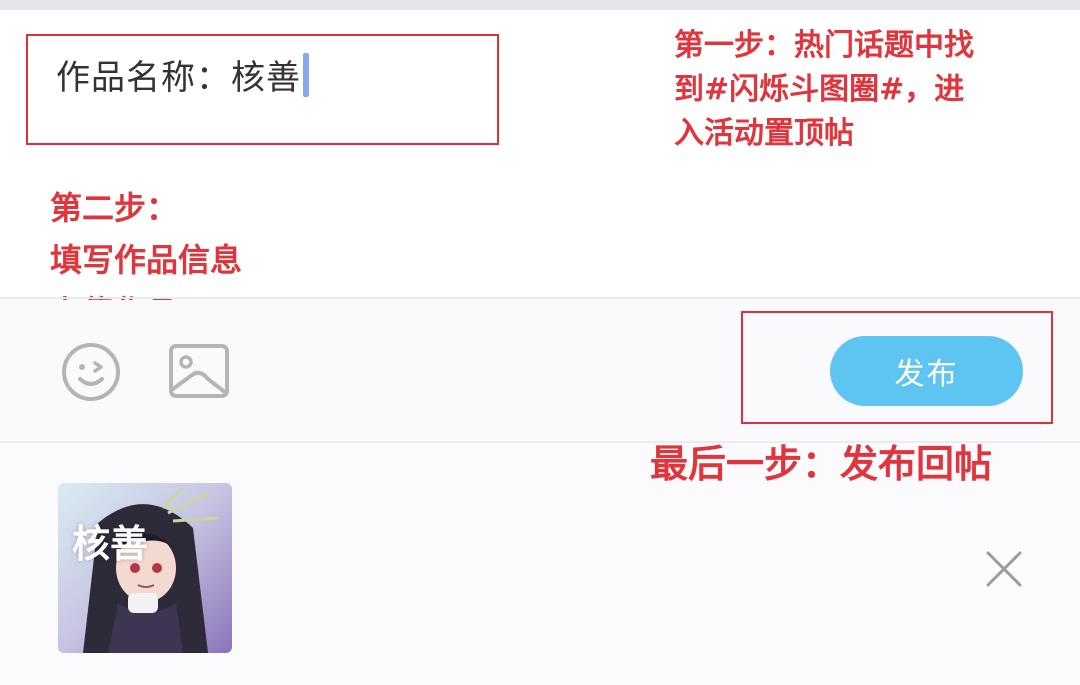 The height and width of the screenshot is (685, 1080). What do you see at coordinates (262, 89) in the screenshot?
I see `step2-highlight-box` at bounding box center [262, 89].